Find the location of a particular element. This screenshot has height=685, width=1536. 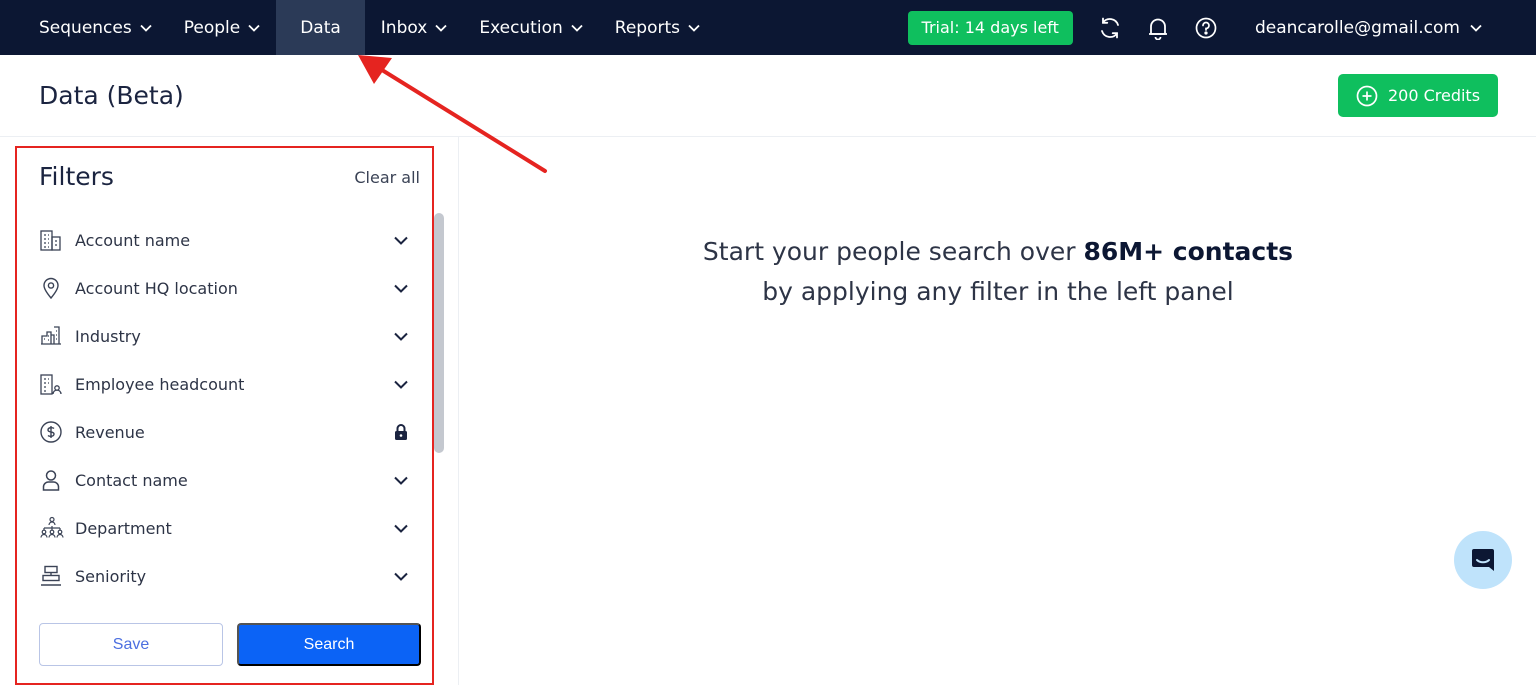

trial-badge: Trial: 14 days left is located at coordinates (990, 27).